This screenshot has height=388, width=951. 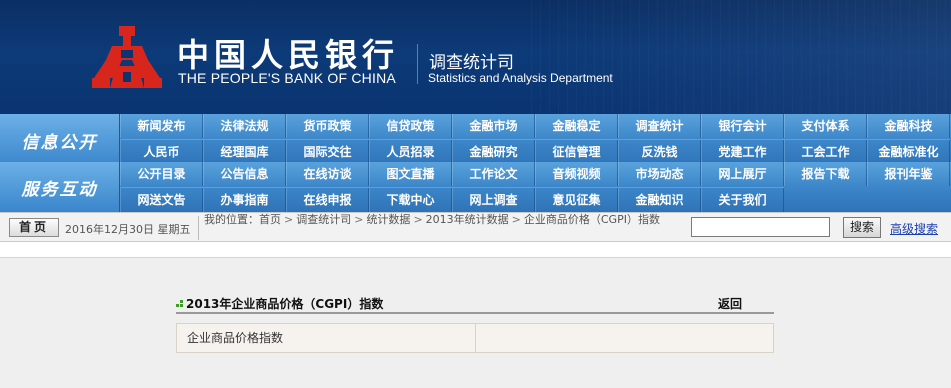 I want to click on nav-item-about-us: 关于我们, so click(x=742, y=200).